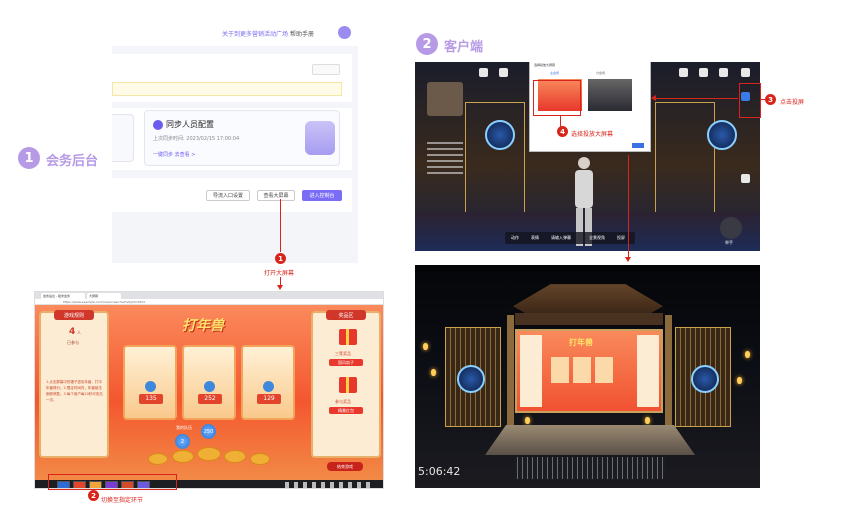  I want to click on robot-illustration-icon, so click(320, 138).